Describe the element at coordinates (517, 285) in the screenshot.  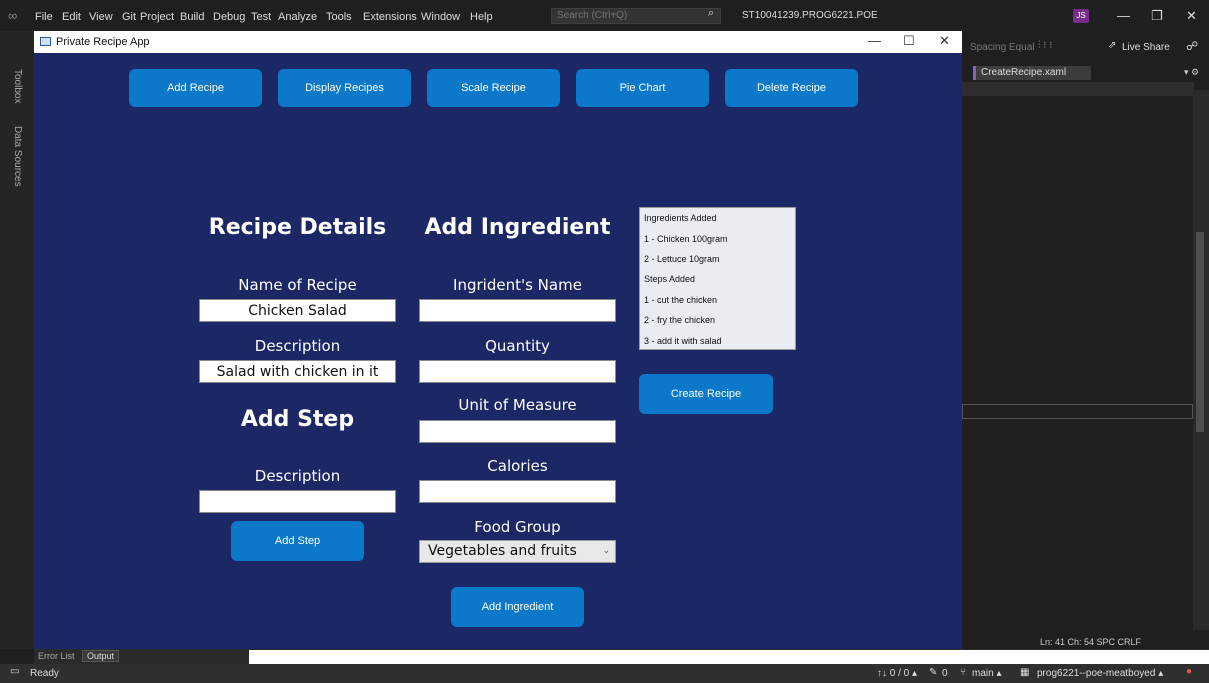
I see `ingredient-name-label: Ingrident's Name` at that location.